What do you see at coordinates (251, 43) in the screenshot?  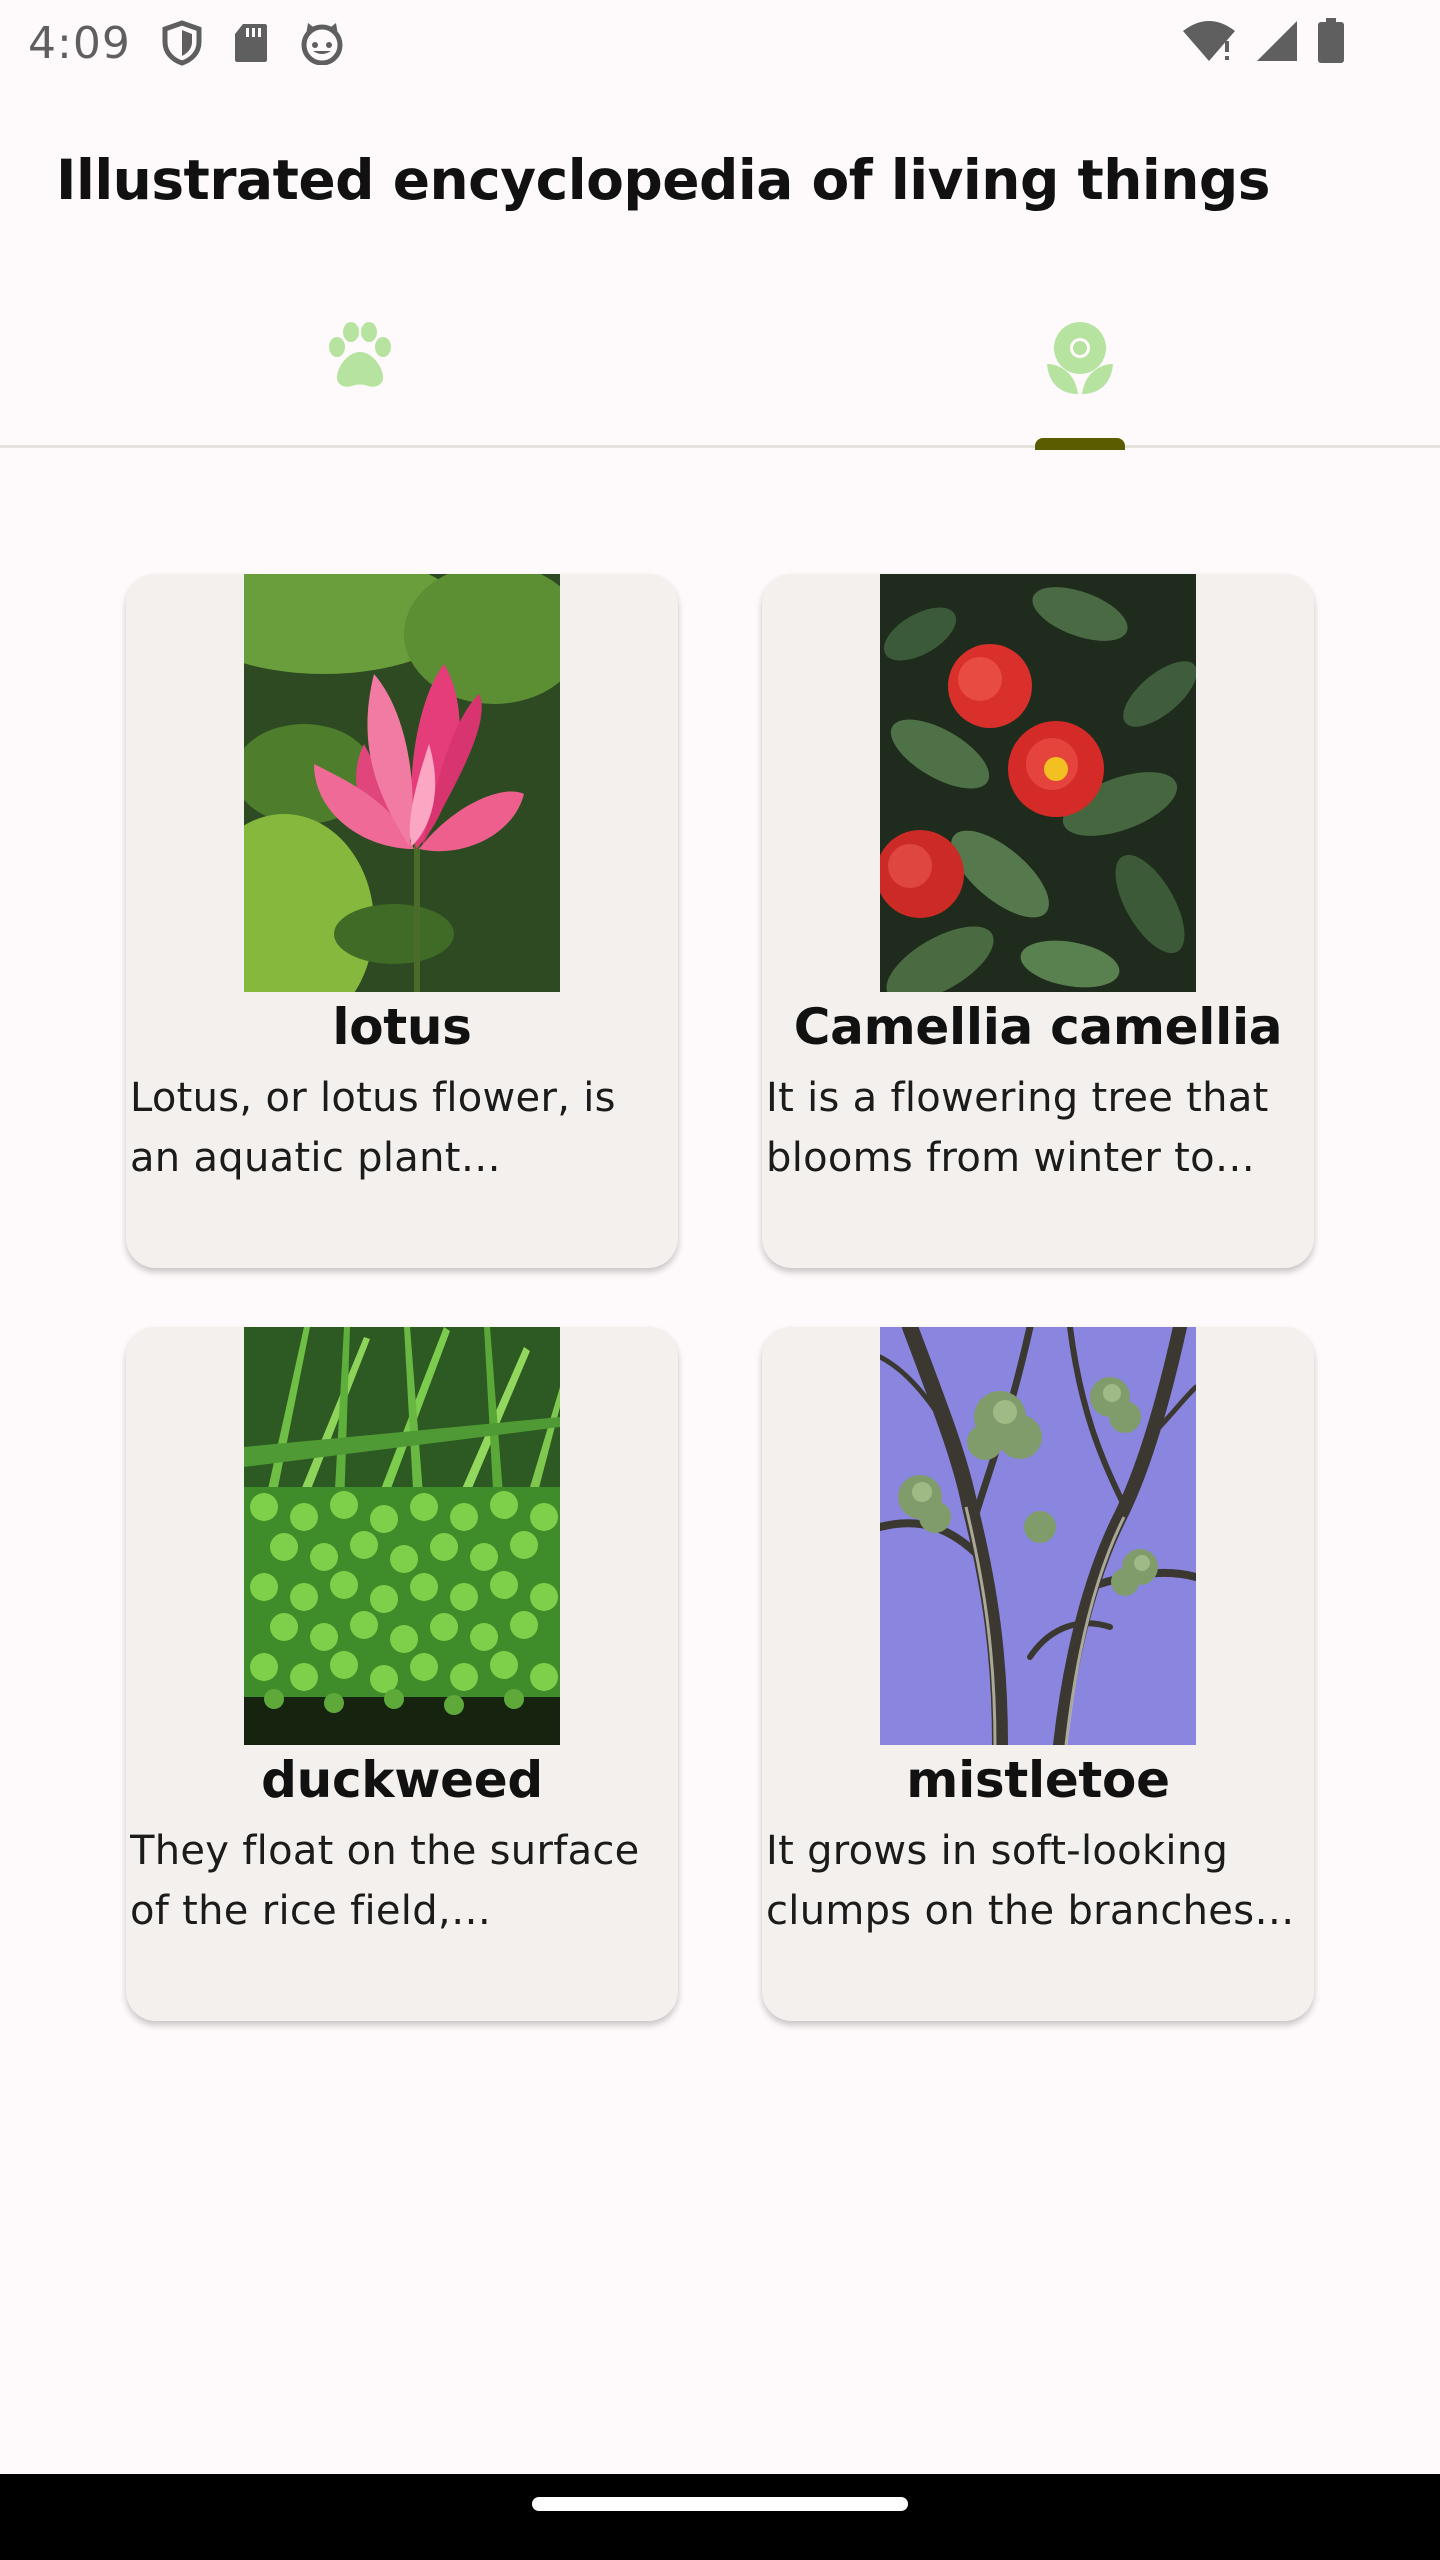 I see `sd-card-icon` at bounding box center [251, 43].